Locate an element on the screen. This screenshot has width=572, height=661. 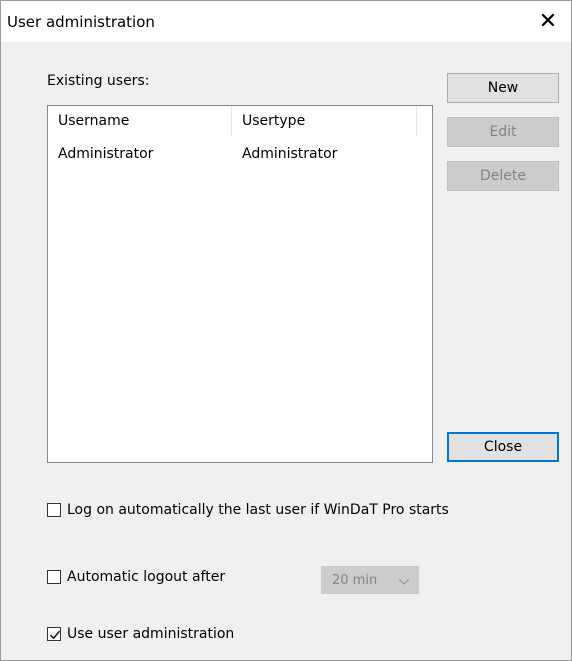
auto-logout-label: Automatic logout after is located at coordinates (146, 577).